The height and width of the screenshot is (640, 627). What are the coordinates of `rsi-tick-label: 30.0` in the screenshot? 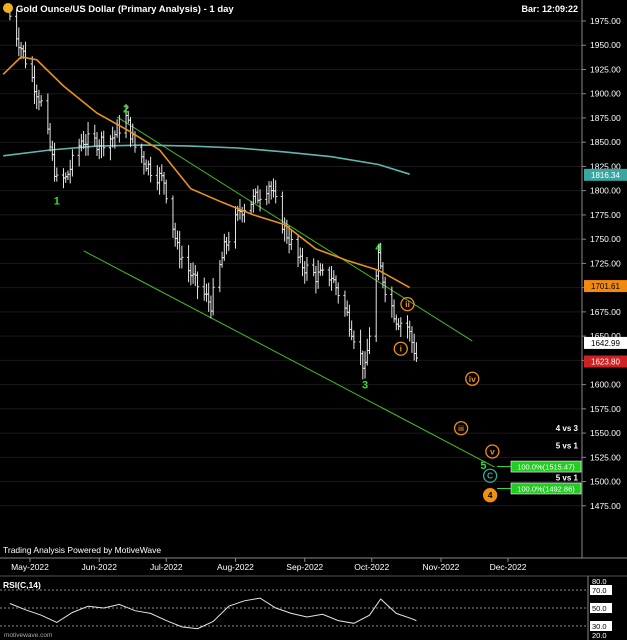 It's located at (599, 626).